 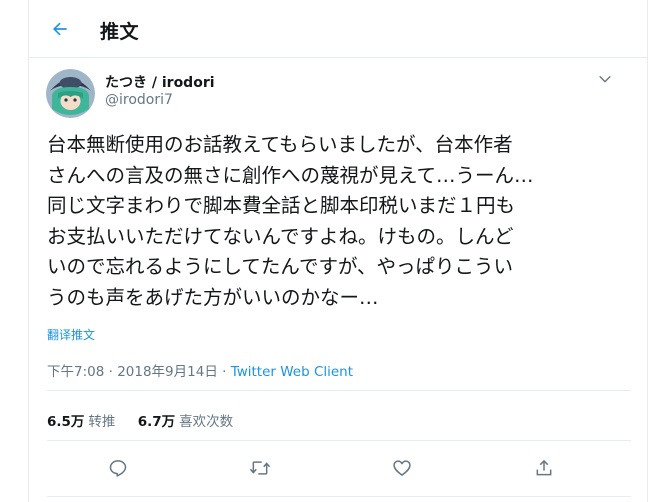 I want to click on share-button, so click(x=544, y=468).